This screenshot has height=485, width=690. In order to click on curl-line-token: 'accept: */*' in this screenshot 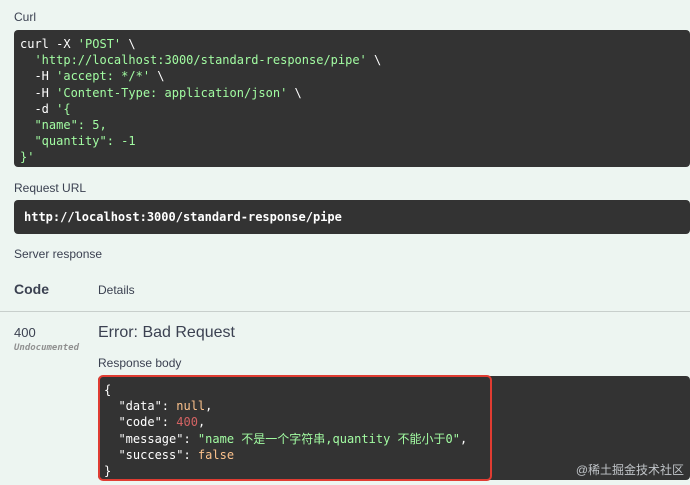, I will do `click(103, 76)`.